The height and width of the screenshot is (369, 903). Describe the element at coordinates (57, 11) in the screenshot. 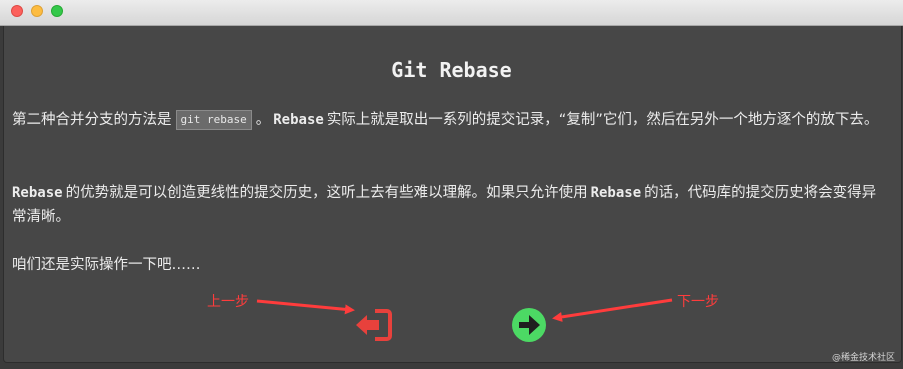

I see `maximize-window-button` at that location.